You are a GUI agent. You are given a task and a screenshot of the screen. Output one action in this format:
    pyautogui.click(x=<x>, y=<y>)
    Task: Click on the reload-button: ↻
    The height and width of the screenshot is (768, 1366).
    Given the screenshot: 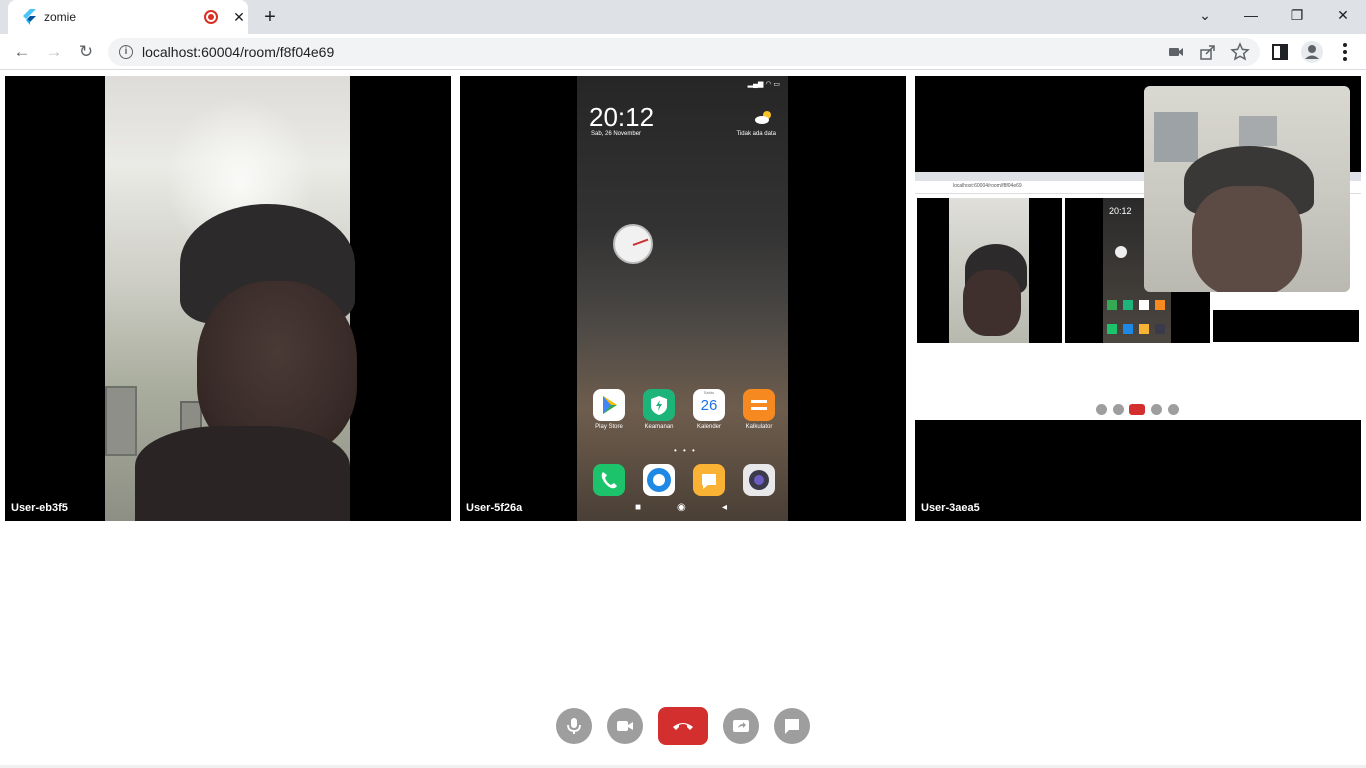 What is the action you would take?
    pyautogui.click(x=86, y=52)
    